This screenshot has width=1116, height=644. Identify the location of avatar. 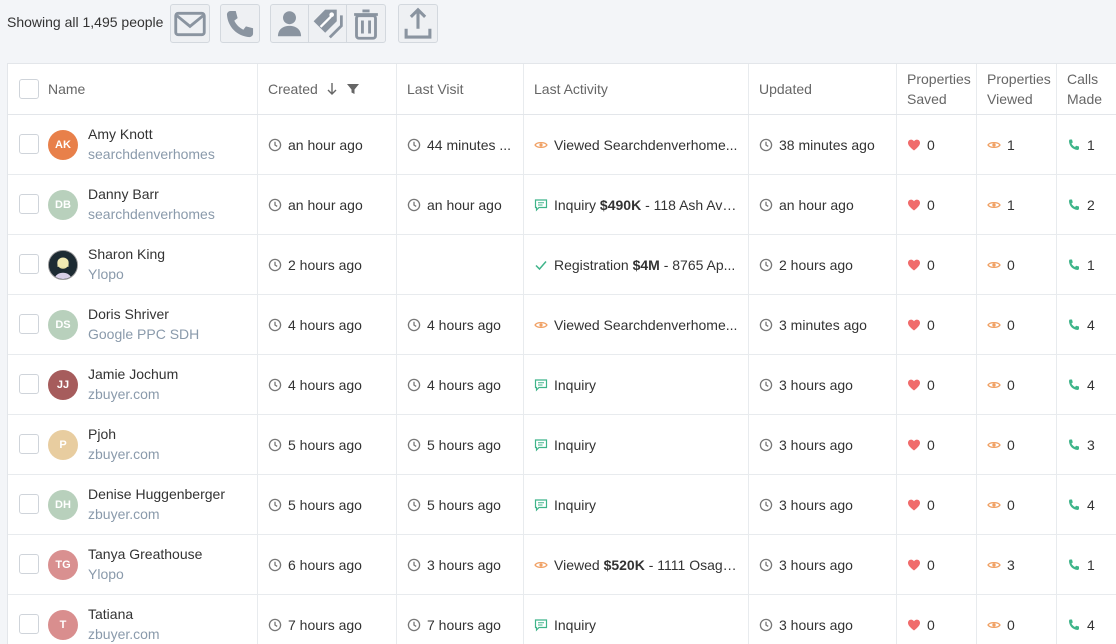
(63, 265).